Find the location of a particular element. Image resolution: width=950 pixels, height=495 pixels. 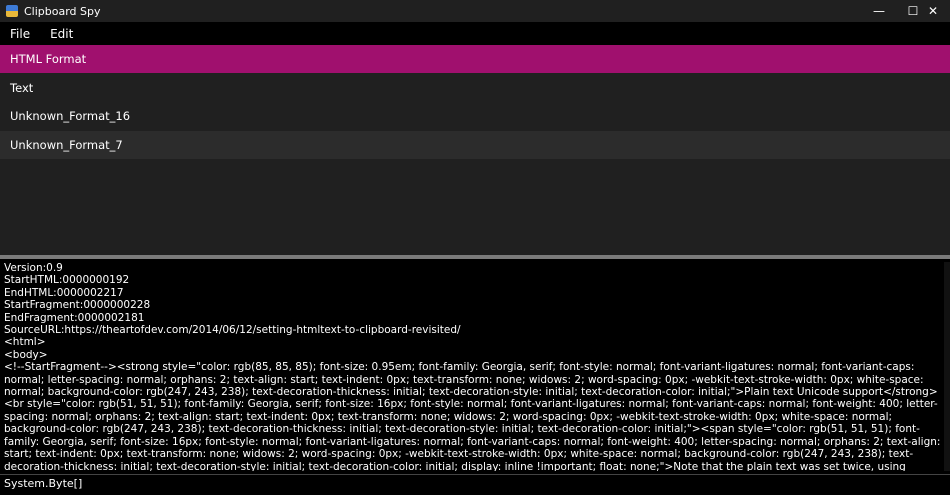

format-item-unknown-7: Unknown_Format_7 is located at coordinates (475, 144).